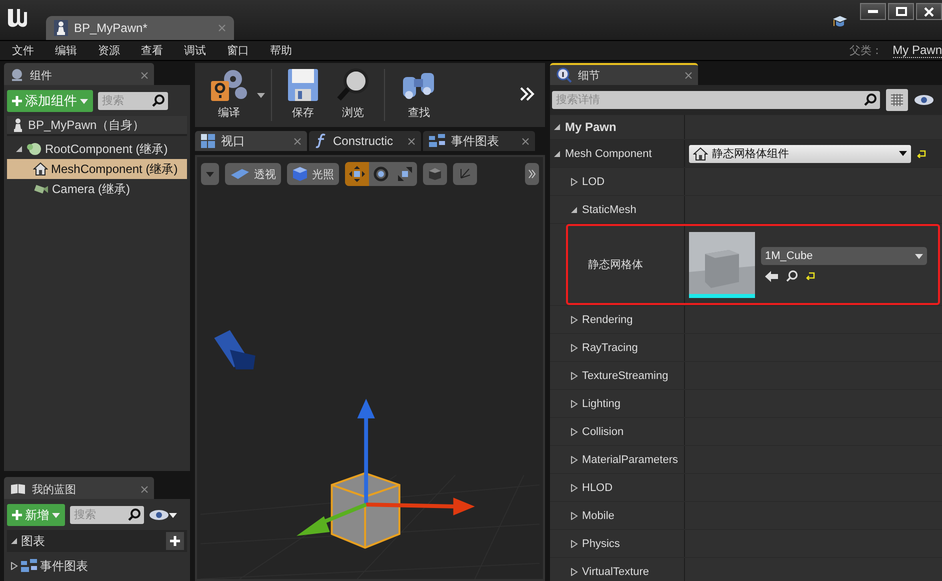 The width and height of the screenshot is (942, 581). I want to click on component-header: Mesh Component, so click(617, 153).